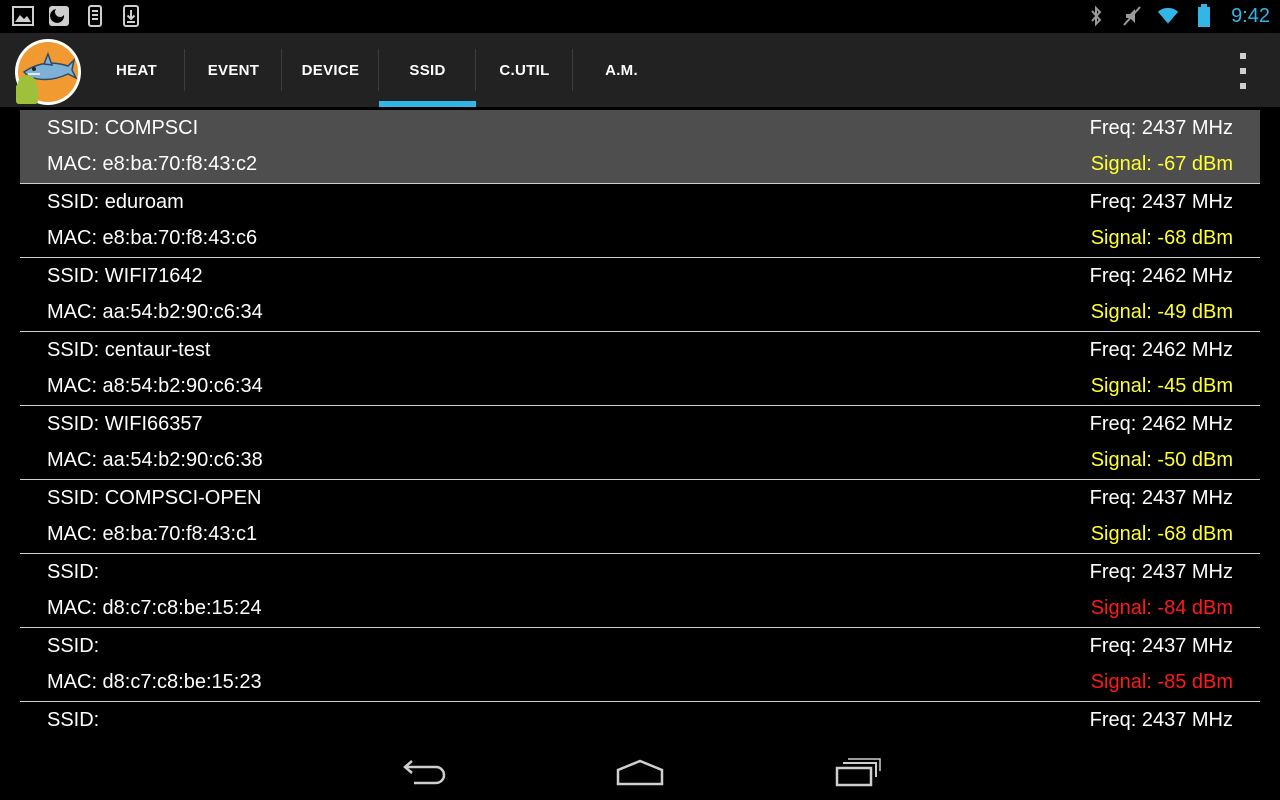  Describe the element at coordinates (1132, 16) in the screenshot. I see `mute-icon` at that location.